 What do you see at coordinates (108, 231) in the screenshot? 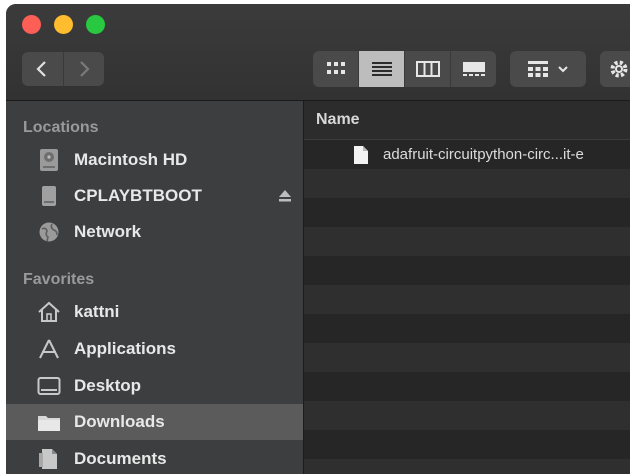
I see `sidebar-item-label: Network` at bounding box center [108, 231].